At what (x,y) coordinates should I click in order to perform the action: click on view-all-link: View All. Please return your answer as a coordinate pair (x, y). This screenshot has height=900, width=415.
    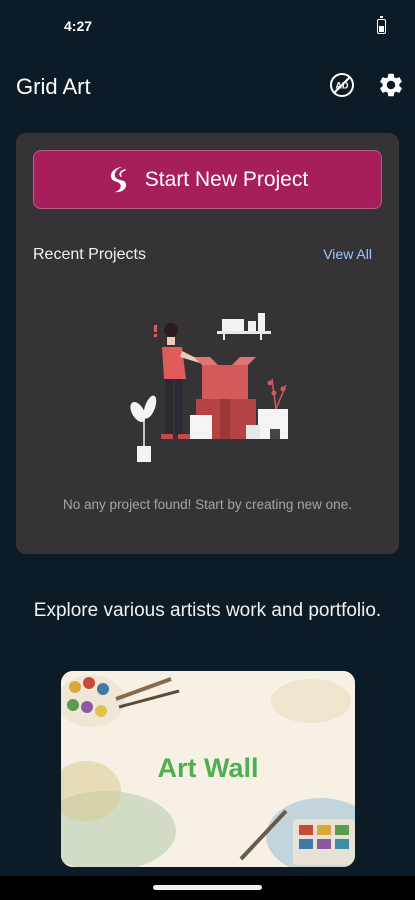
    Looking at the image, I should click on (347, 254).